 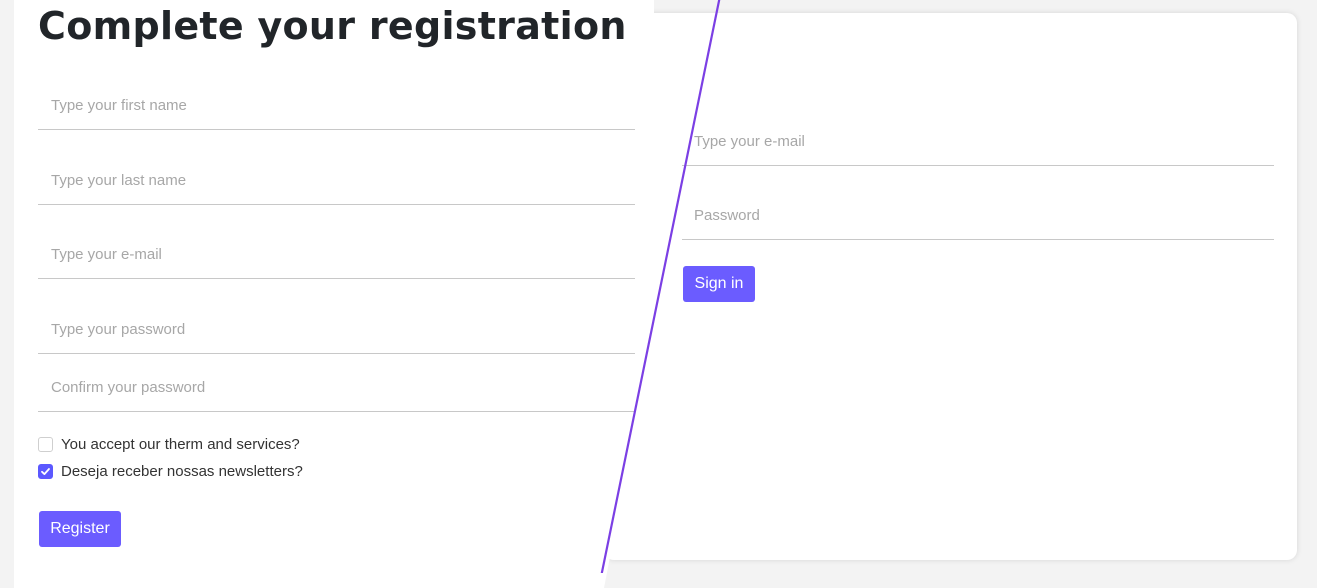 What do you see at coordinates (719, 284) in the screenshot?
I see `sign-in-button: Sign in` at bounding box center [719, 284].